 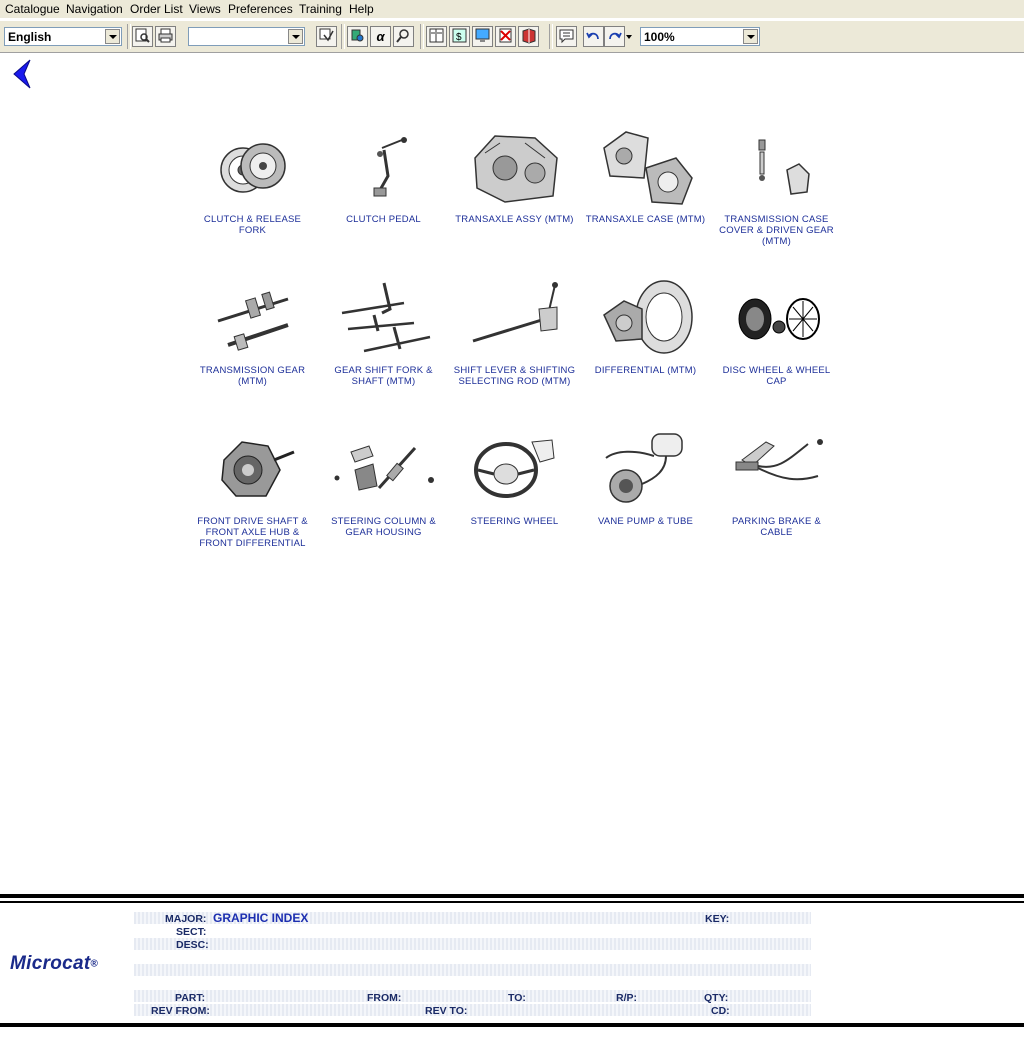 I want to click on rev-from-label: REV FROM:, so click(x=180, y=1011).